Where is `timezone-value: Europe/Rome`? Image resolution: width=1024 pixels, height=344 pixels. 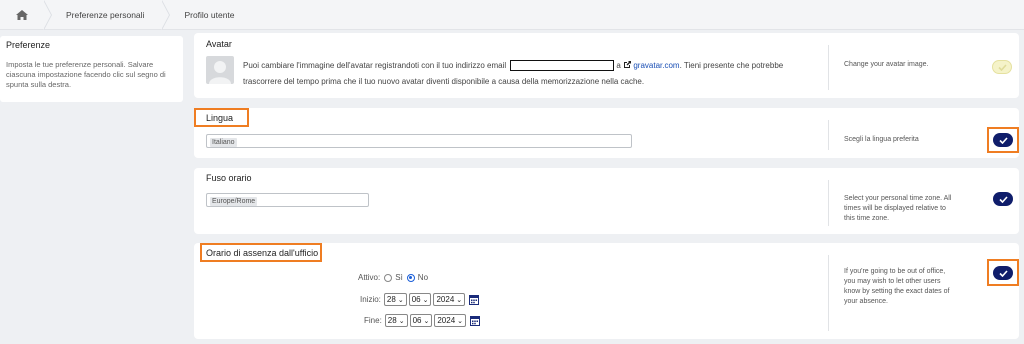 timezone-value: Europe/Rome is located at coordinates (234, 201).